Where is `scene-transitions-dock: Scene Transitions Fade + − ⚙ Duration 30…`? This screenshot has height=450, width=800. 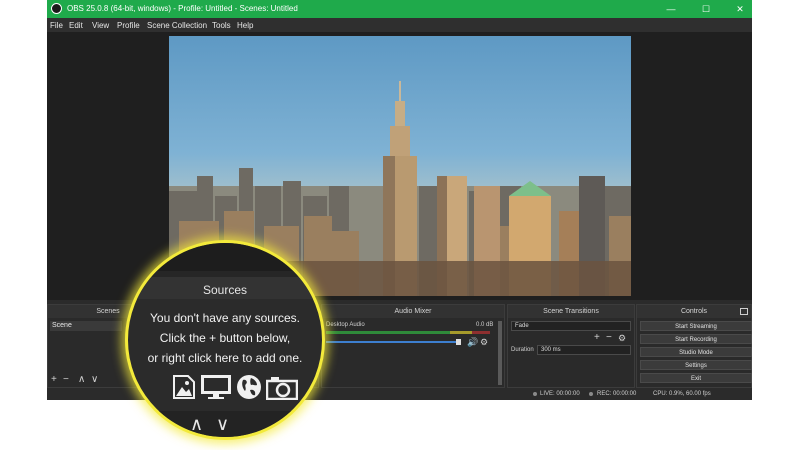
scene-transitions-dock: Scene Transitions Fade + − ⚙ Duration 30… is located at coordinates (571, 346).